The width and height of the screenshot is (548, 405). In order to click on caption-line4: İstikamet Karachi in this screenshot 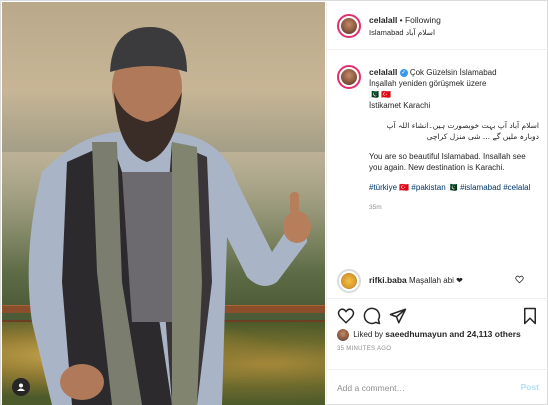, I will do `click(400, 105)`.